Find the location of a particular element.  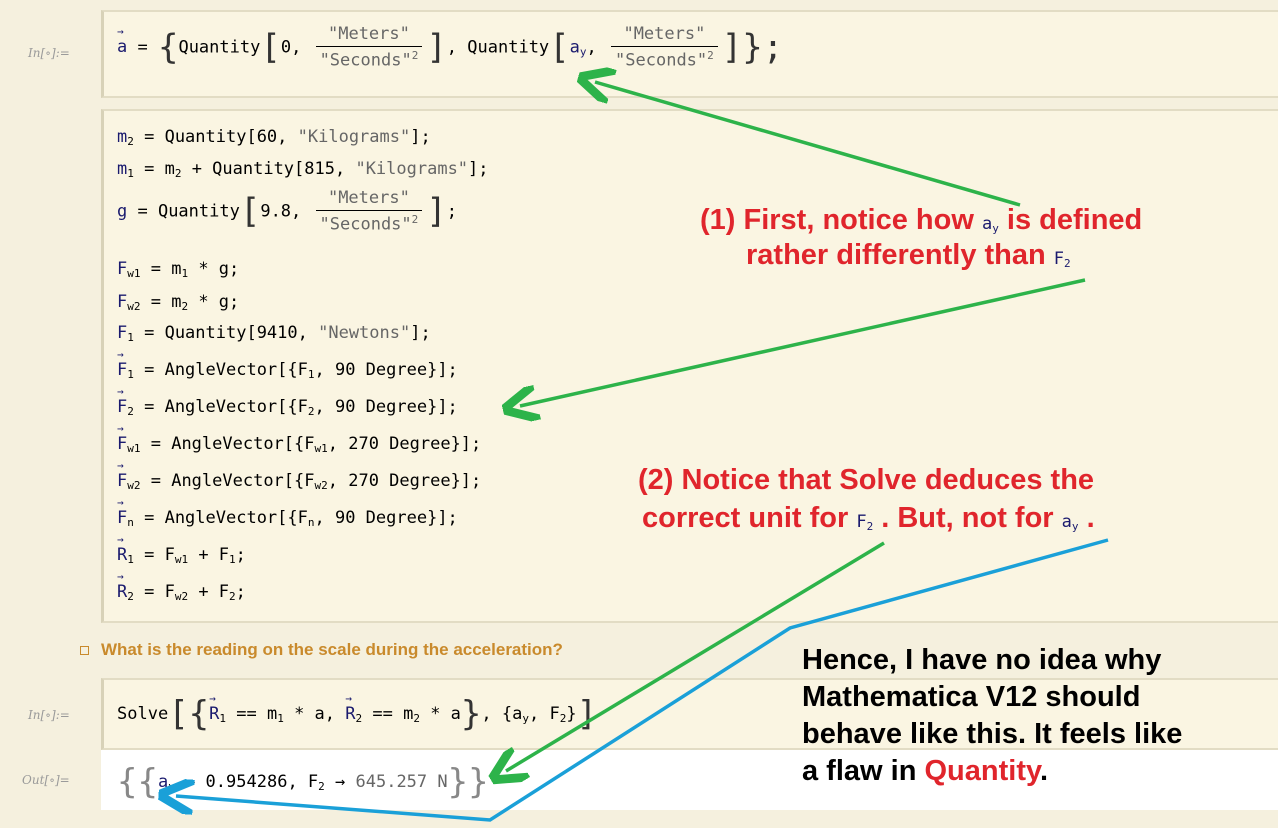

arrow-f2-to-line is located at coordinates (803, 342).